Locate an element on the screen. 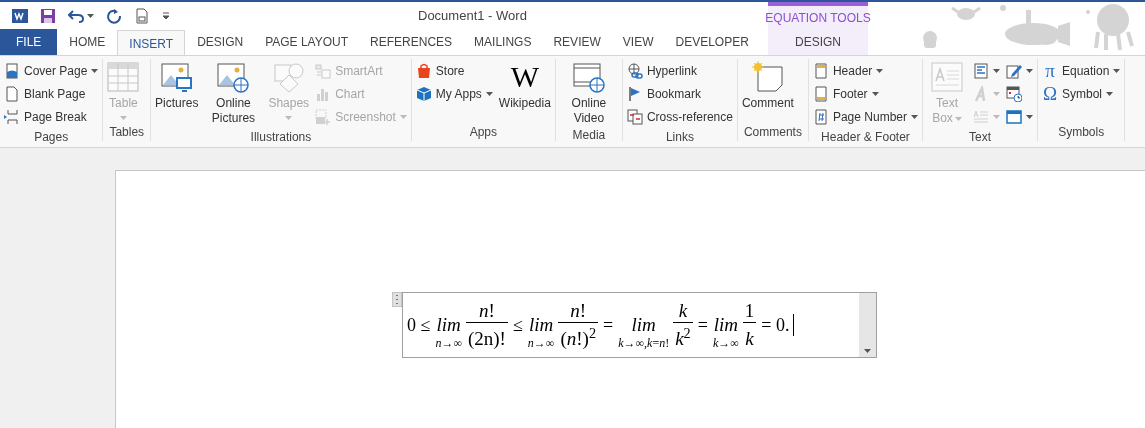  print-preview-icon is located at coordinates (142, 15).